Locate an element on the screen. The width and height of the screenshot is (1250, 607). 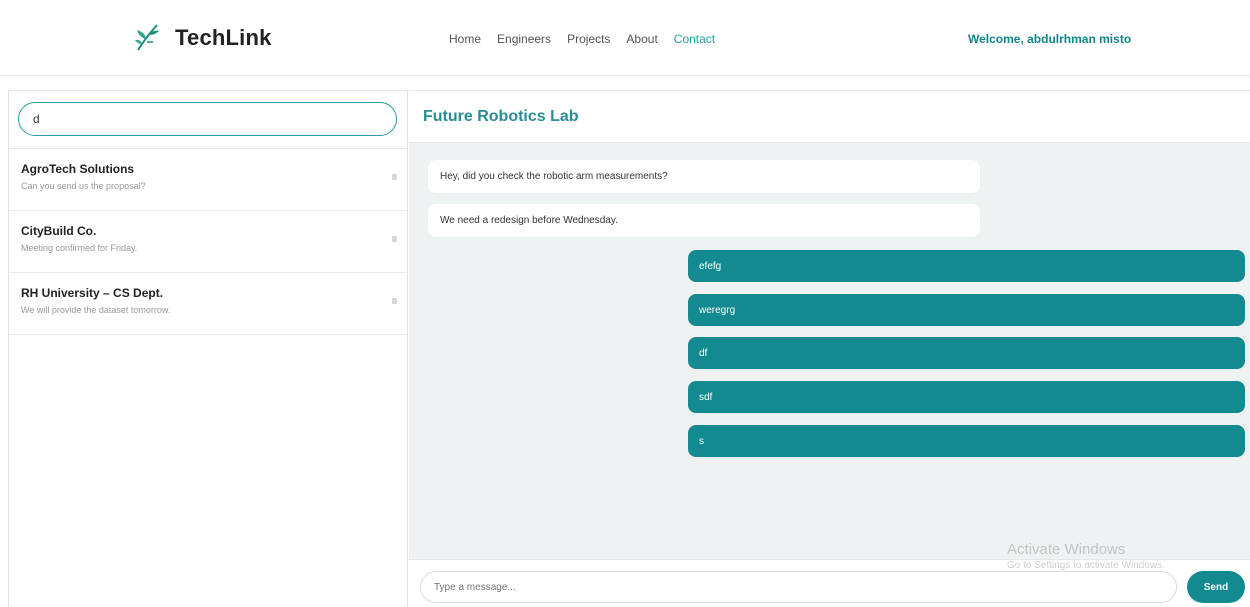
search-container is located at coordinates (208, 120).